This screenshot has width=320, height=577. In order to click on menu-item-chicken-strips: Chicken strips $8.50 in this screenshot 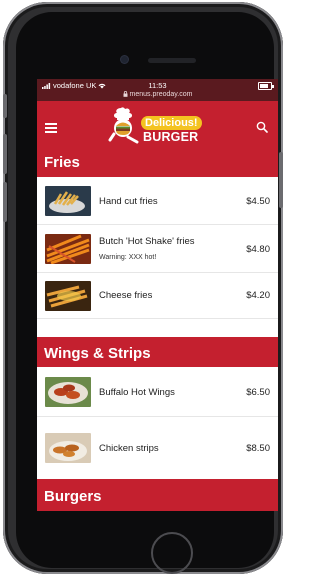, I will do `click(157, 448)`.